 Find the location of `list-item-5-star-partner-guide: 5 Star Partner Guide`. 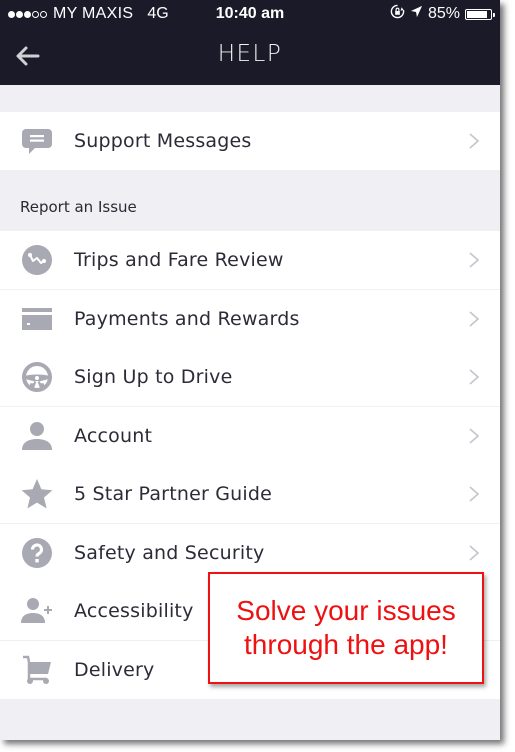

list-item-5-star-partner-guide: 5 Star Partner Guide is located at coordinates (250, 494).